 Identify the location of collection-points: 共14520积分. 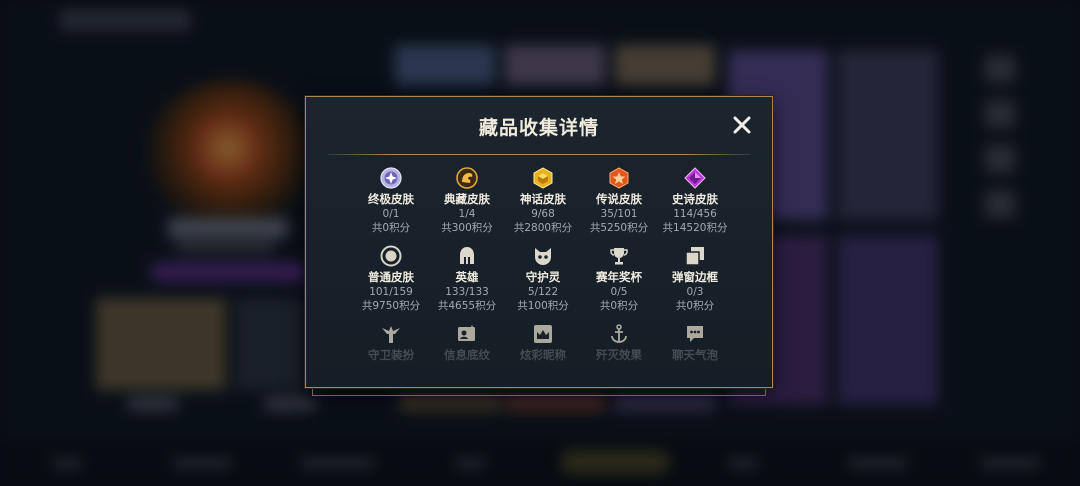
(695, 228).